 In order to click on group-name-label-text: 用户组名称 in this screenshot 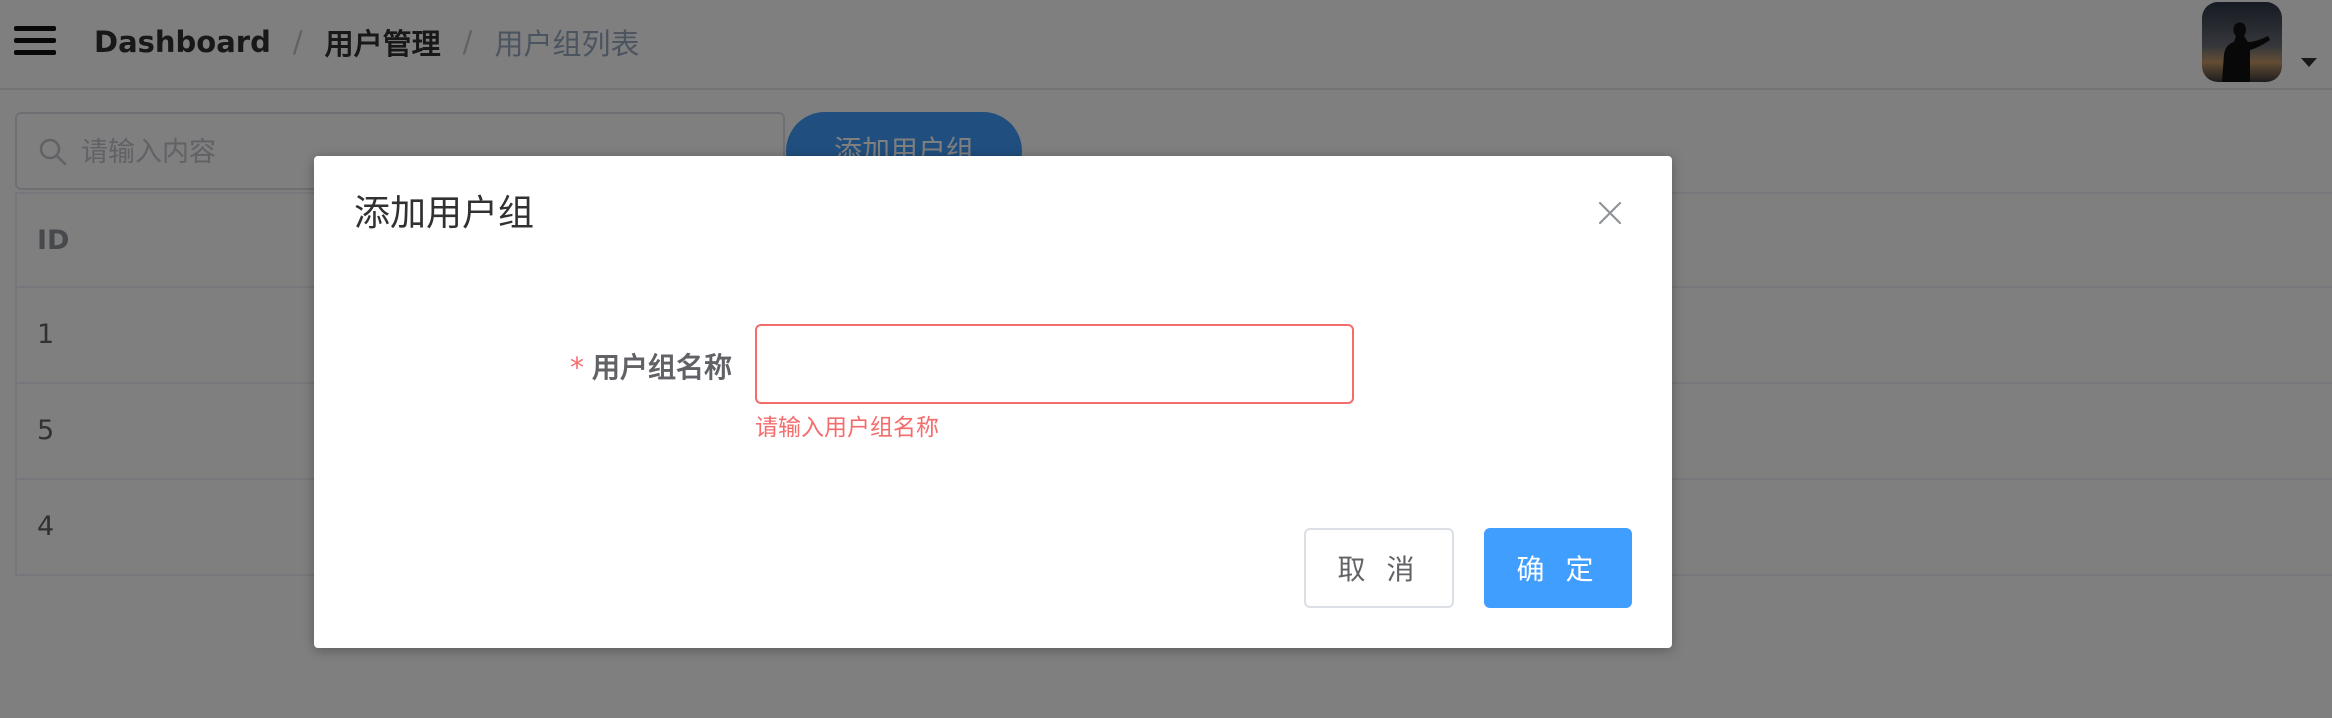, I will do `click(662, 367)`.